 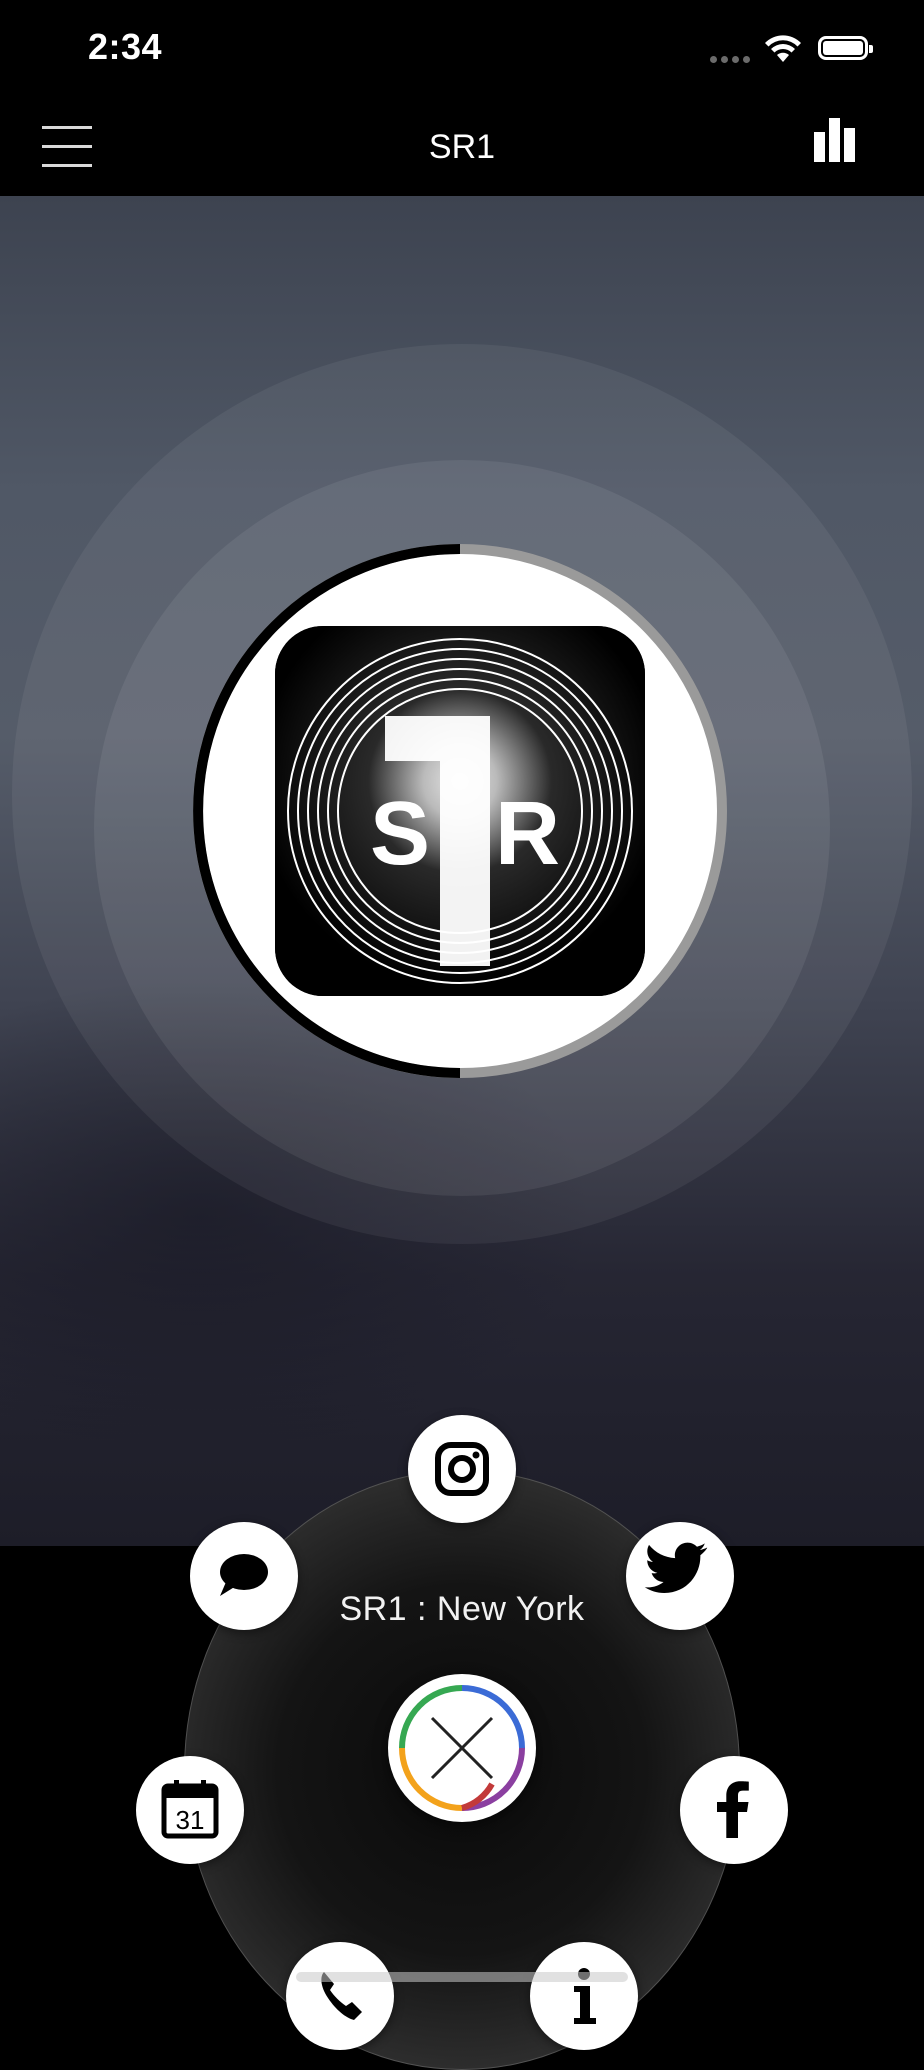 I want to click on svg-text: S, so click(x=400, y=834).